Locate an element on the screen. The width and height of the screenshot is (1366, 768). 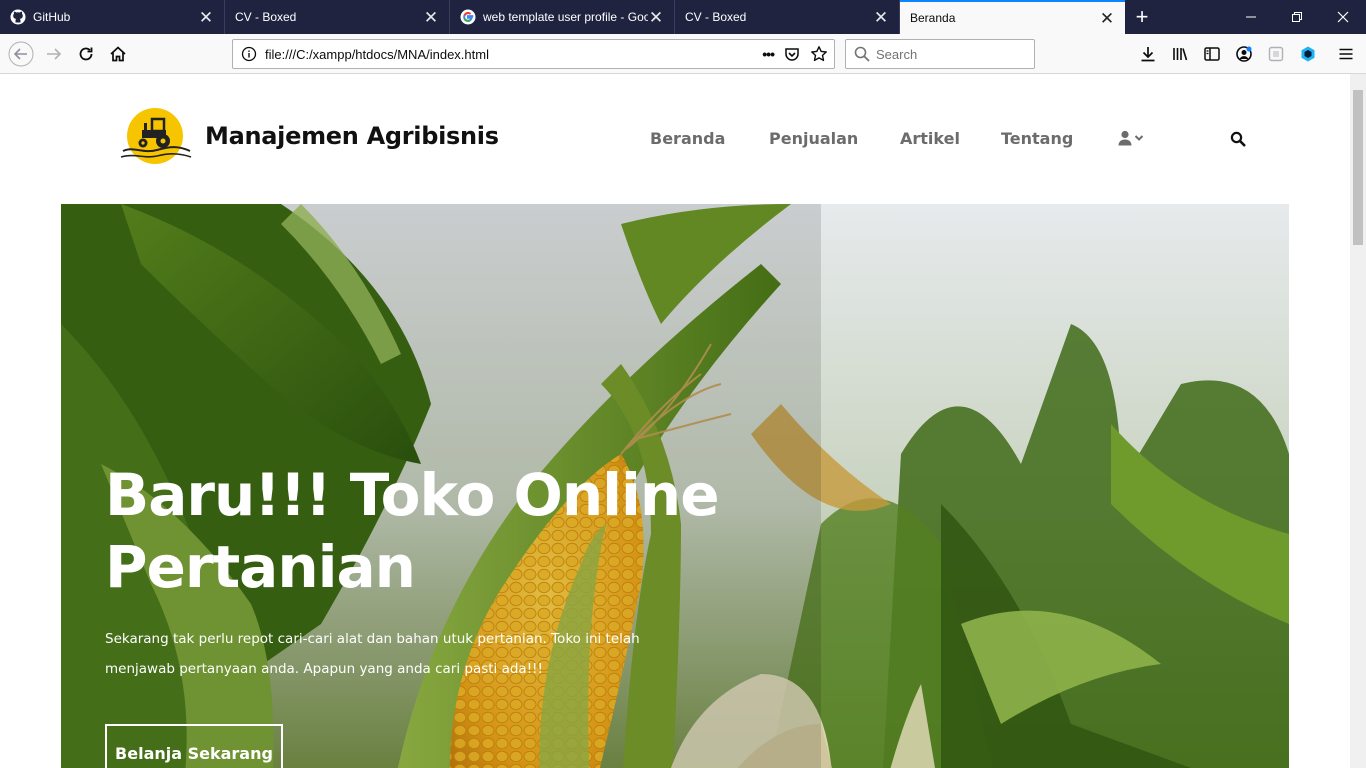
home-icon is located at coordinates (118, 54).